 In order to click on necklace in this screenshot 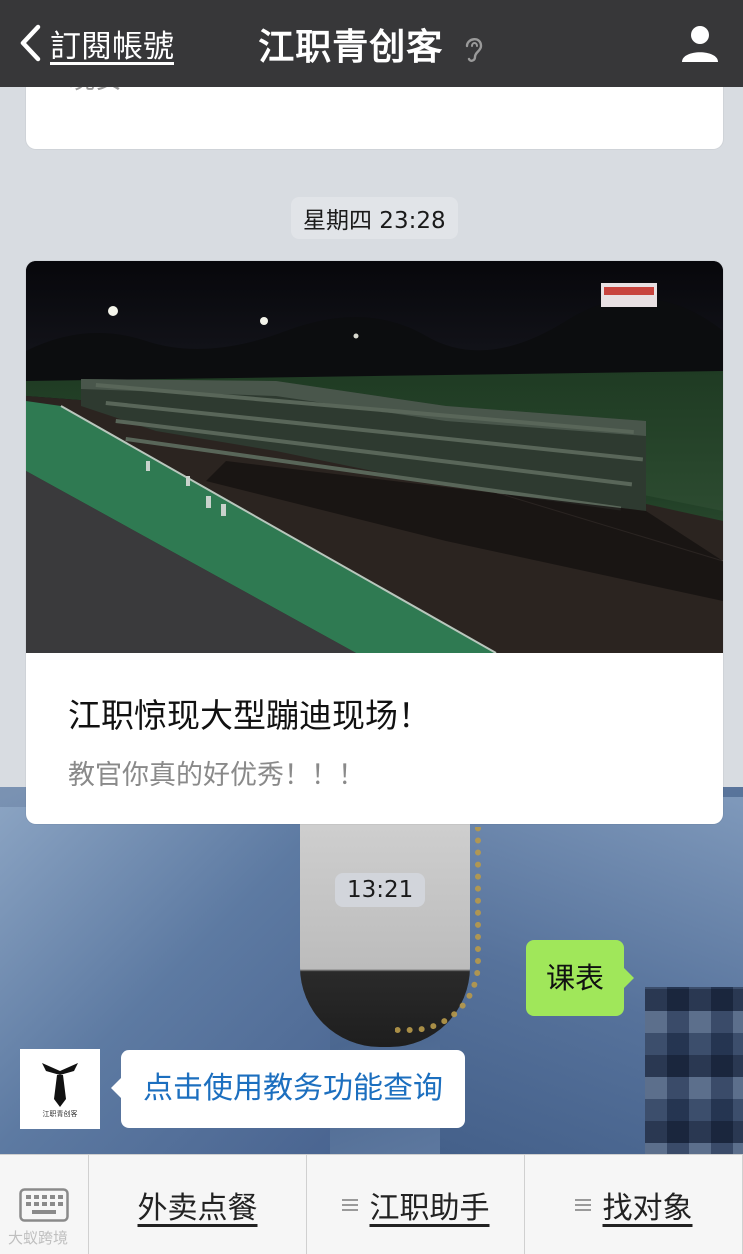, I will do `click(438, 930)`.